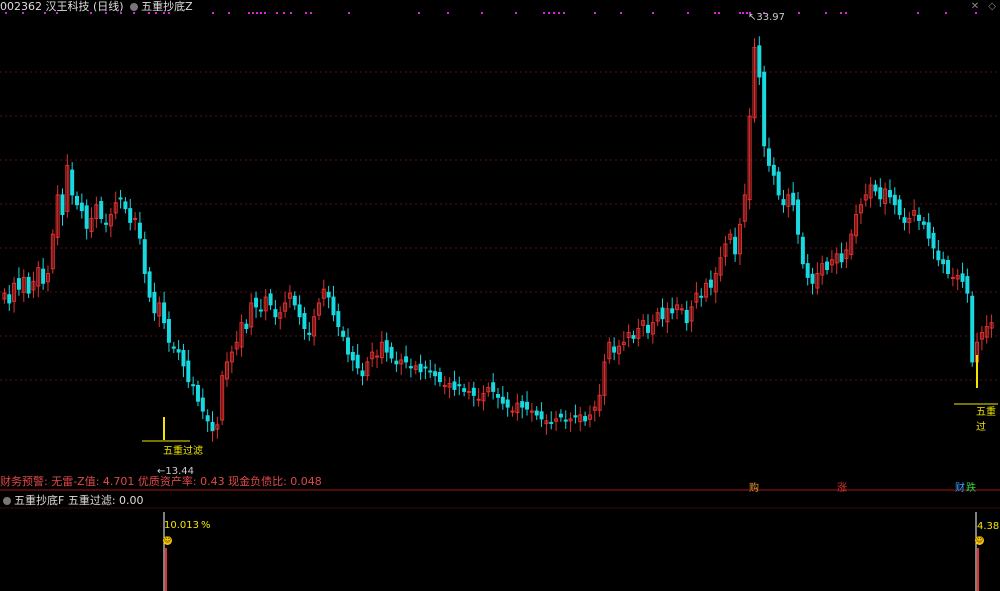 This screenshot has height=591, width=1000. What do you see at coordinates (72, 501) in the screenshot?
I see `lower-panel-header: 五重抄底F 五重过滤: 0.00` at bounding box center [72, 501].